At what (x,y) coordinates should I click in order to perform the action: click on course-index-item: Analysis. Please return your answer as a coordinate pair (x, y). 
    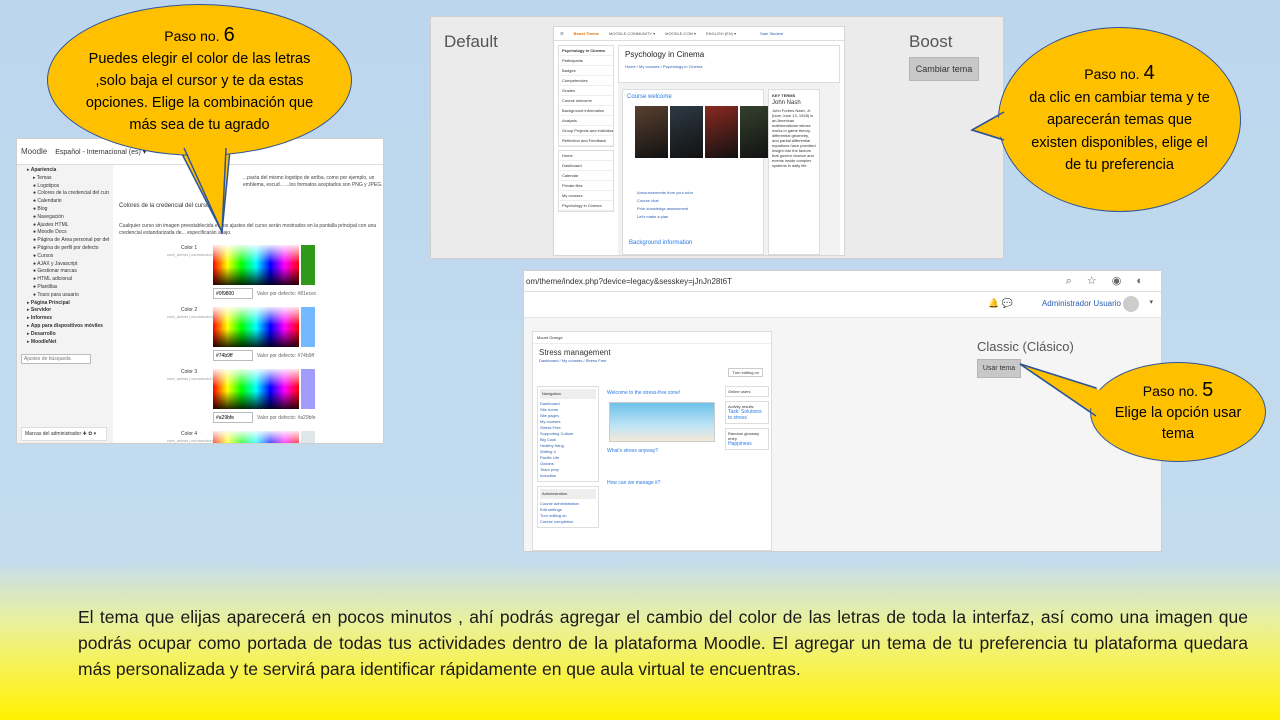
    Looking at the image, I should click on (586, 121).